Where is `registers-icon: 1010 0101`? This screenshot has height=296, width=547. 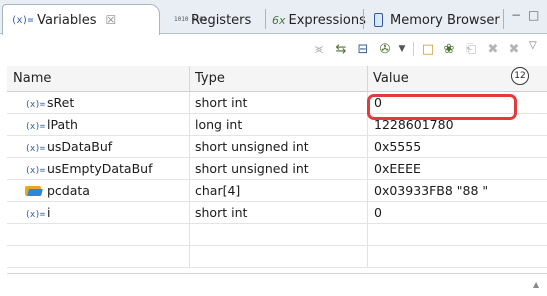 registers-icon: 1010 0101 is located at coordinates (190, 19).